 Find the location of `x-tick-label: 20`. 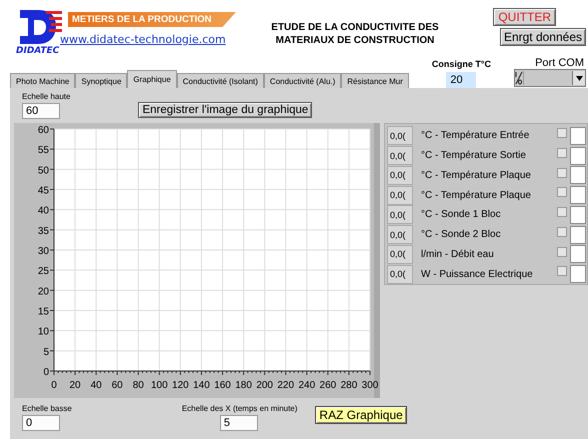

x-tick-label: 20 is located at coordinates (75, 385).